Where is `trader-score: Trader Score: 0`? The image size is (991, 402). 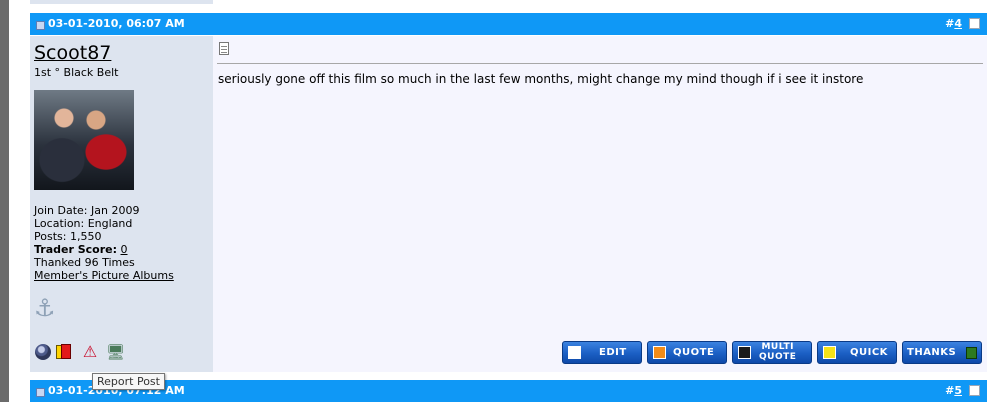
trader-score: Trader Score: 0 is located at coordinates (81, 249).